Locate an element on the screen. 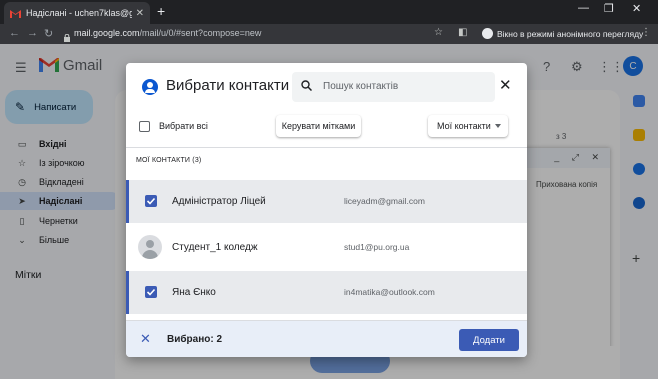 This screenshot has width=658, height=379. contact-group-dropdown: Мої контакти is located at coordinates (468, 126).